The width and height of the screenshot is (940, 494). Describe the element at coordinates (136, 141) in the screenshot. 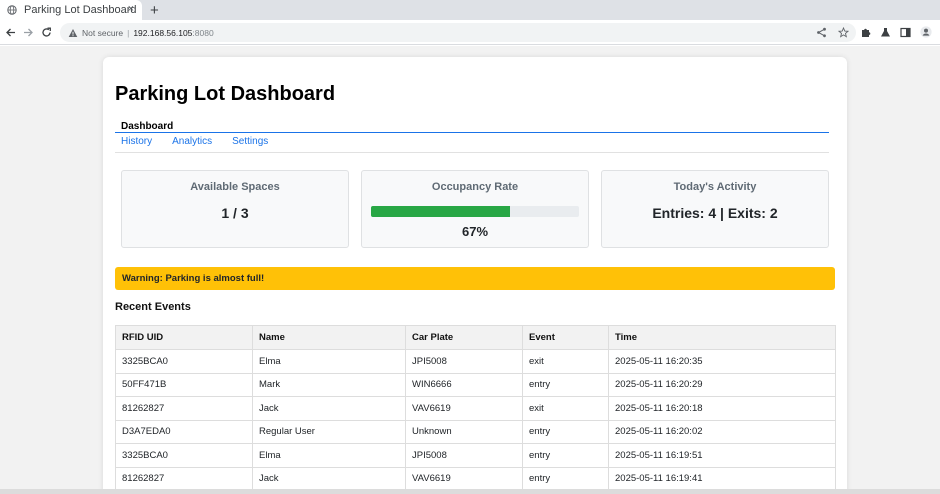

I see `tab-history: History` at that location.